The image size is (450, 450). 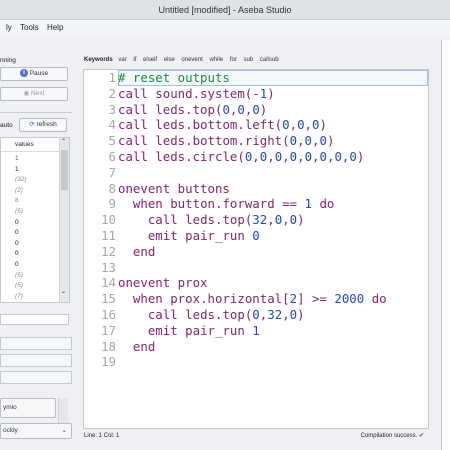 What do you see at coordinates (216, 60) in the screenshot?
I see `keyword-while: while` at bounding box center [216, 60].